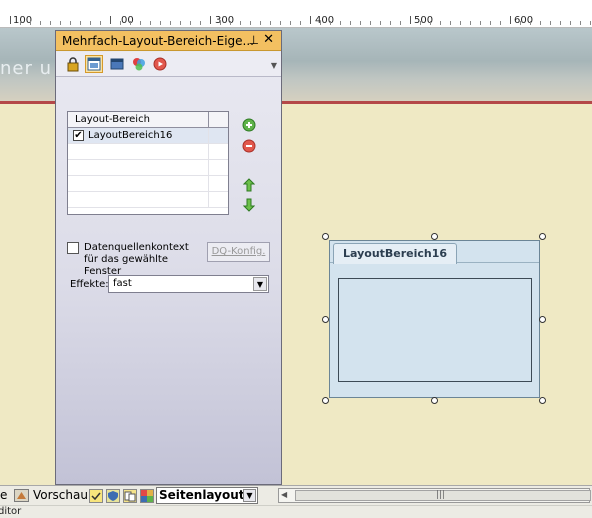  Describe the element at coordinates (434, 400) in the screenshot. I see `resize-handle-s` at that location.